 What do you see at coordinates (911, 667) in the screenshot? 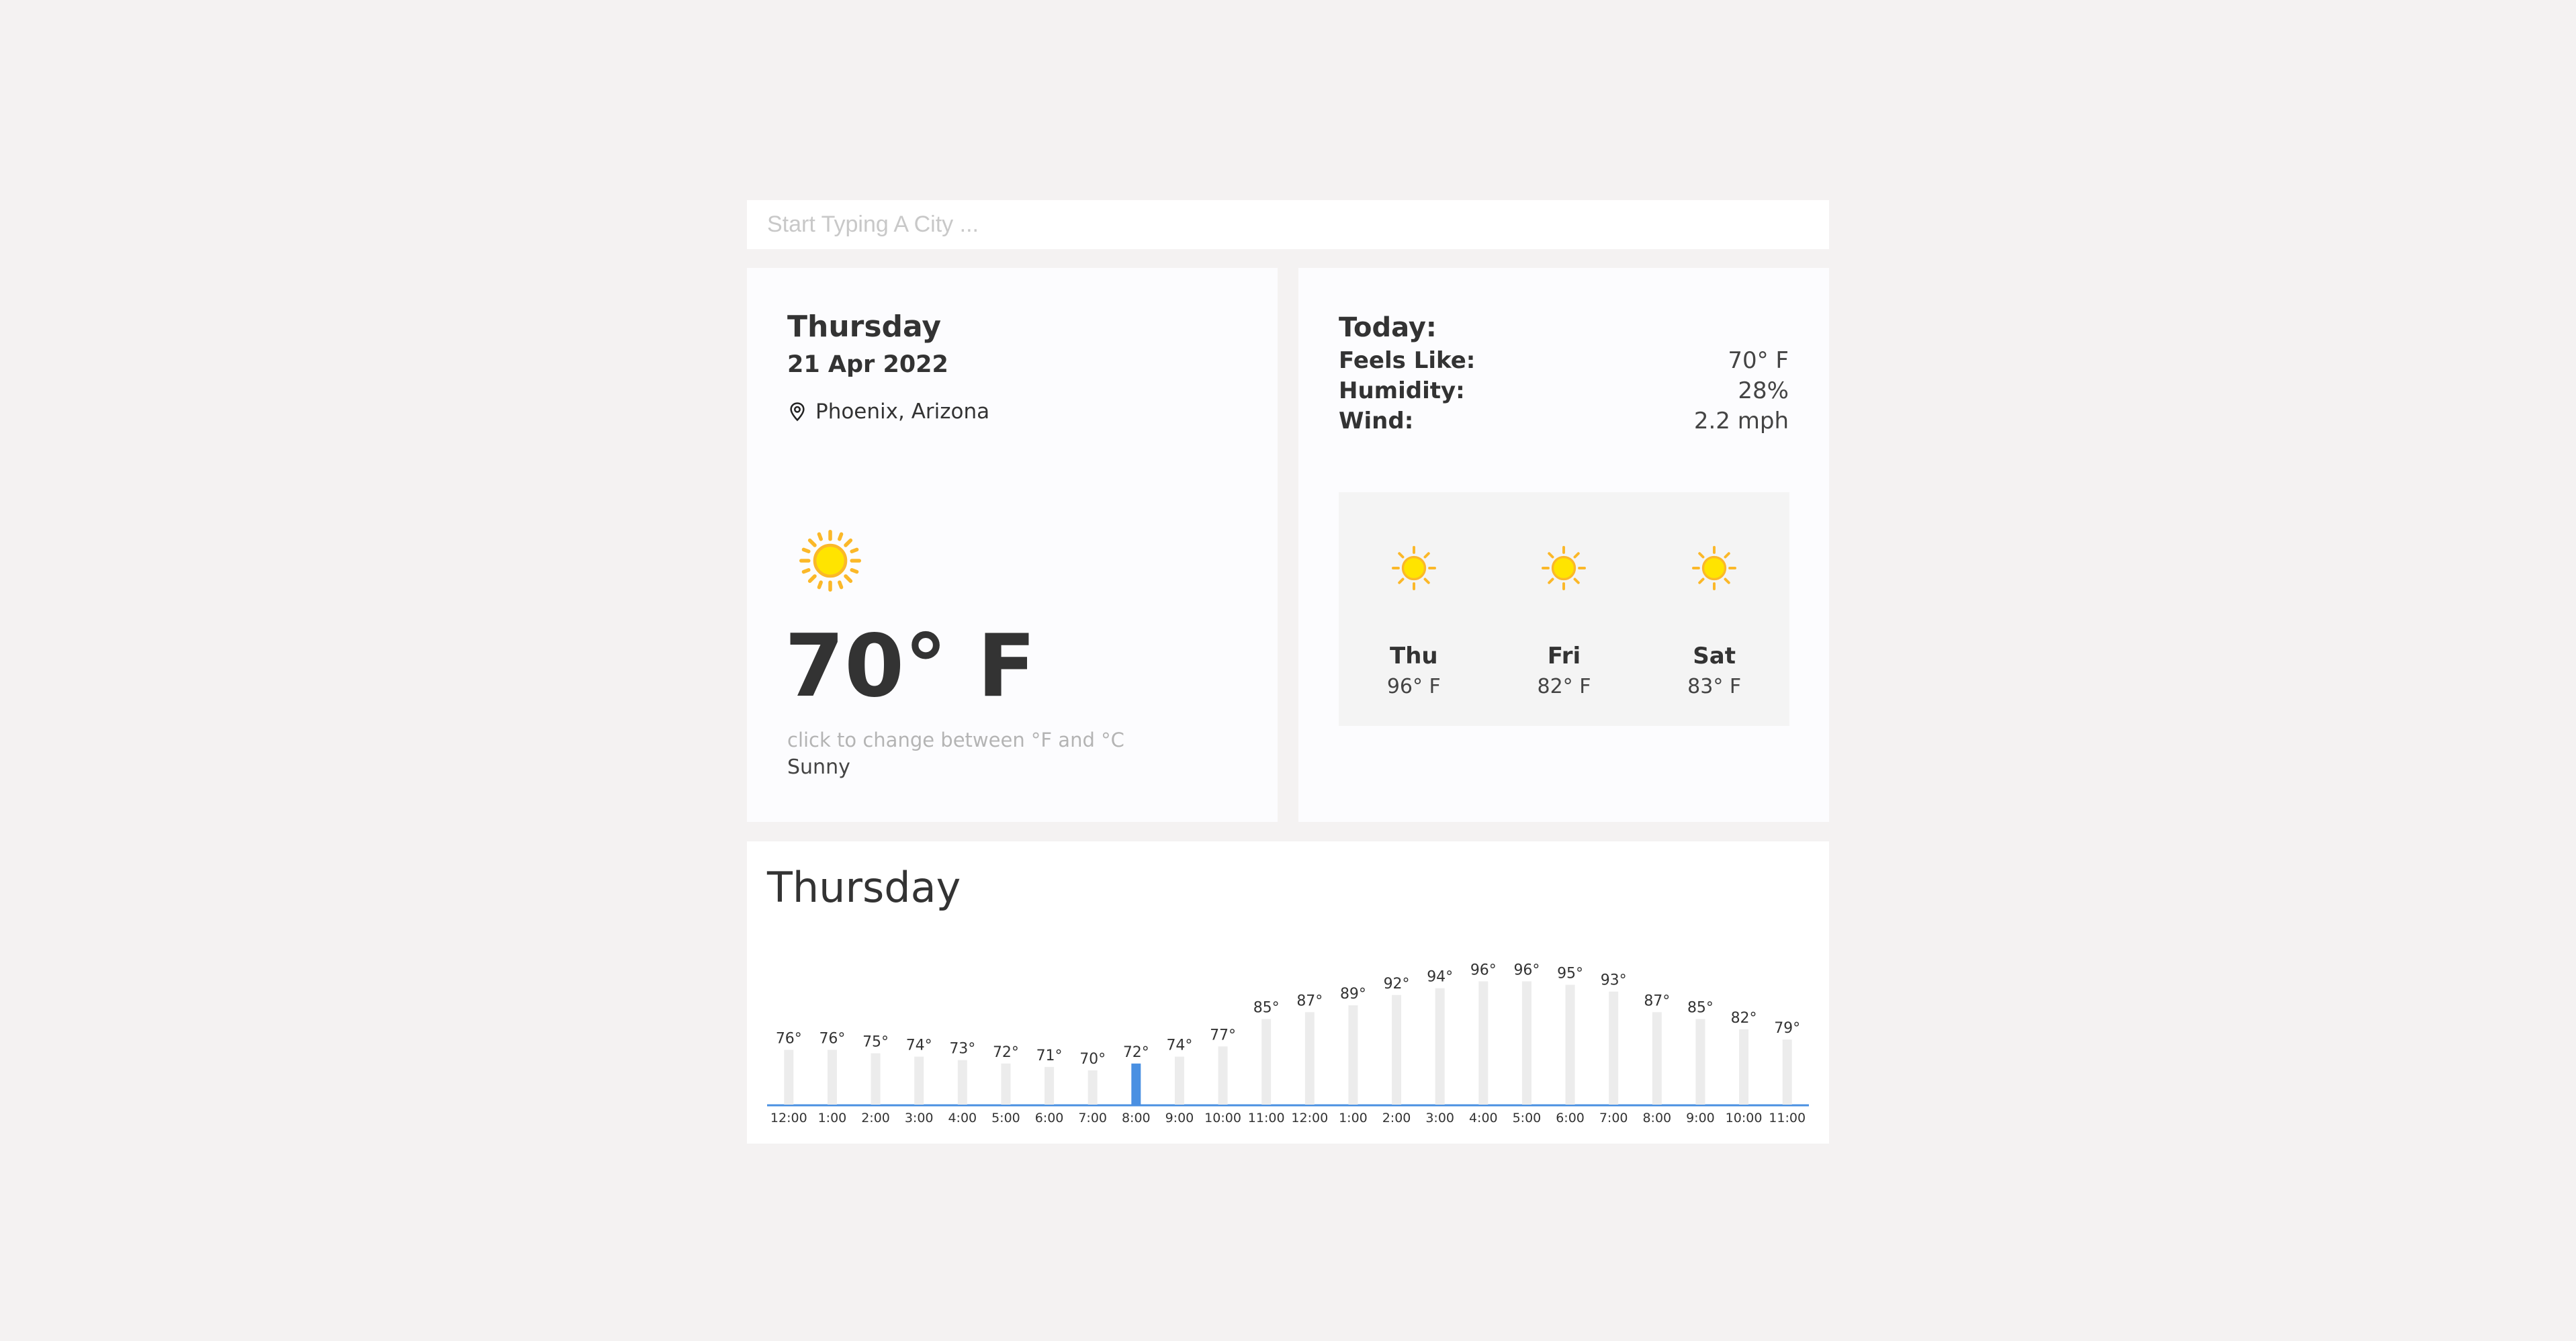
I see `current-temperature: 70° F` at bounding box center [911, 667].